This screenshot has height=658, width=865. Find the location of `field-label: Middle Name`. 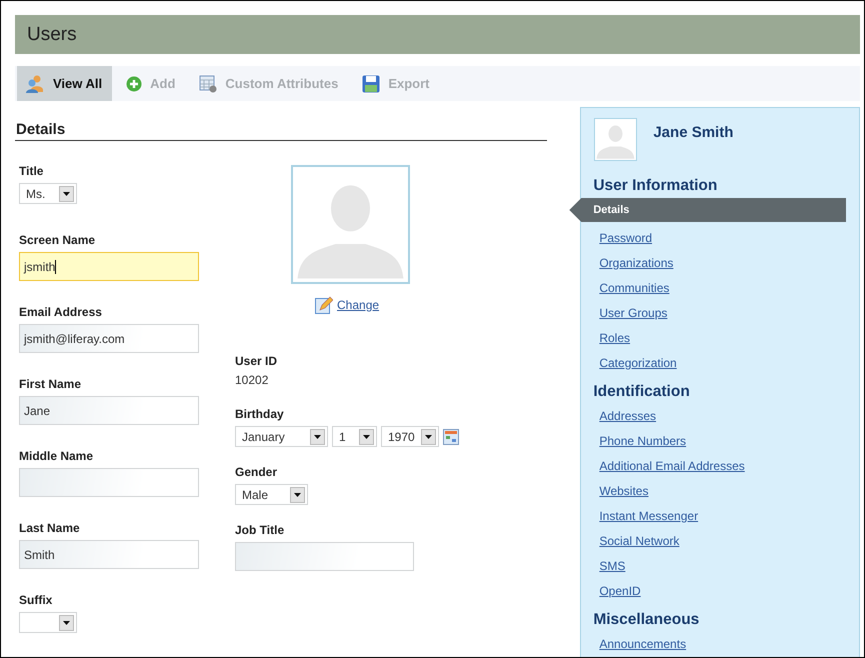

field-label: Middle Name is located at coordinates (56, 456).